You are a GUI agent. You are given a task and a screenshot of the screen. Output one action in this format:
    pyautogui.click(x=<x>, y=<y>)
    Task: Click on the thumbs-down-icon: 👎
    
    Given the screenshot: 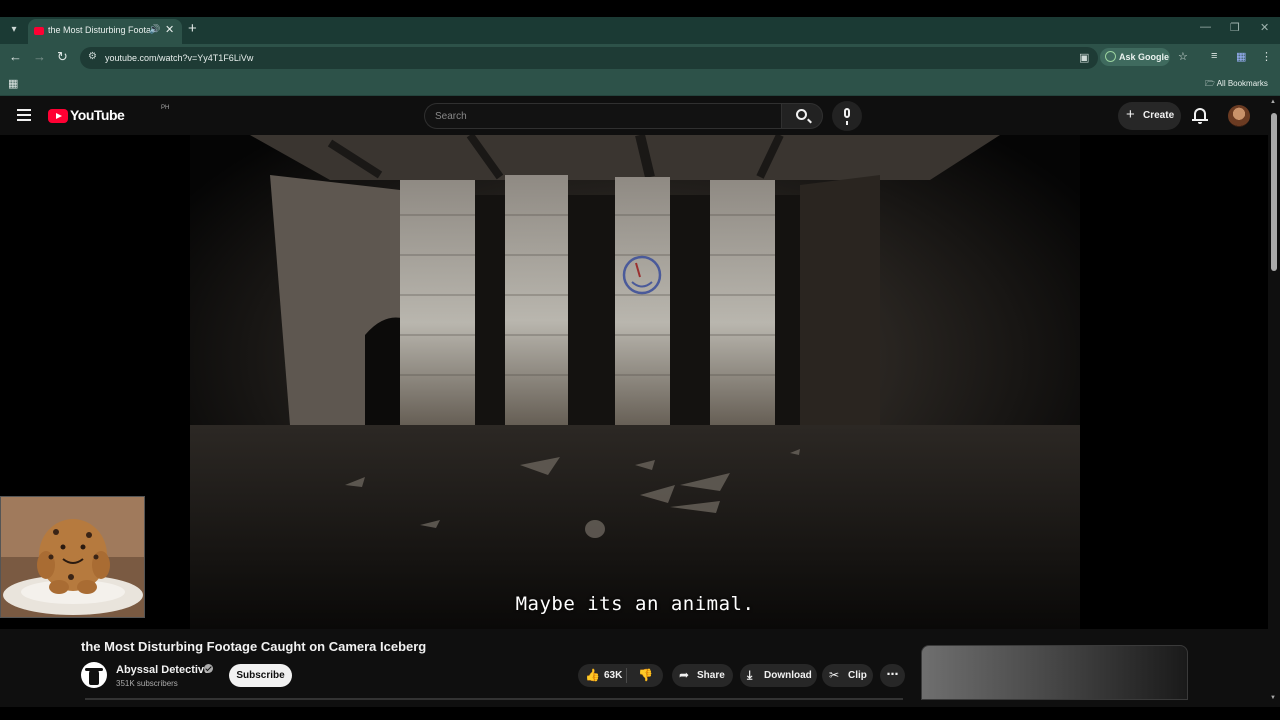 What is the action you would take?
    pyautogui.click(x=645, y=675)
    